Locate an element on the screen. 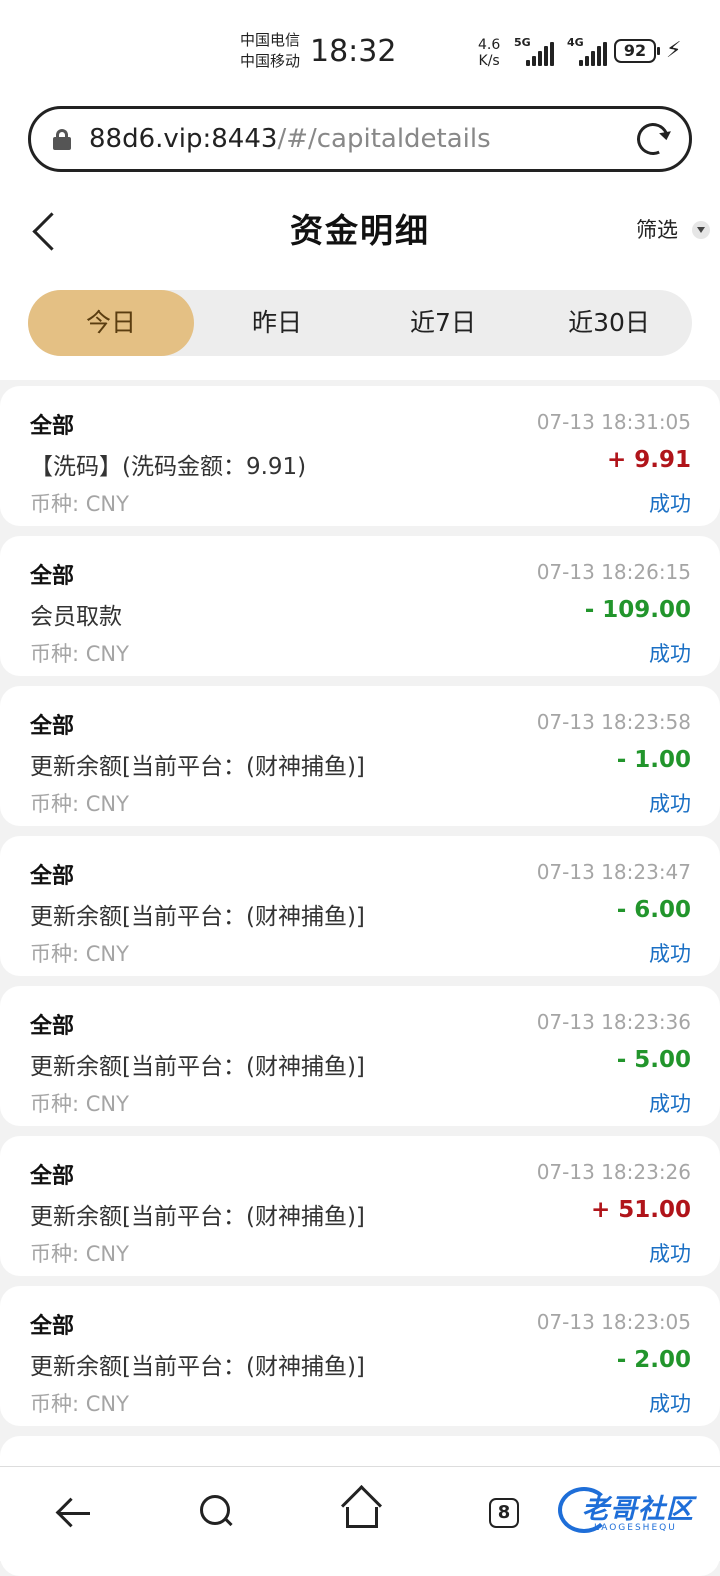  logo-subtext: LAOGESHEQU is located at coordinates (635, 1528).